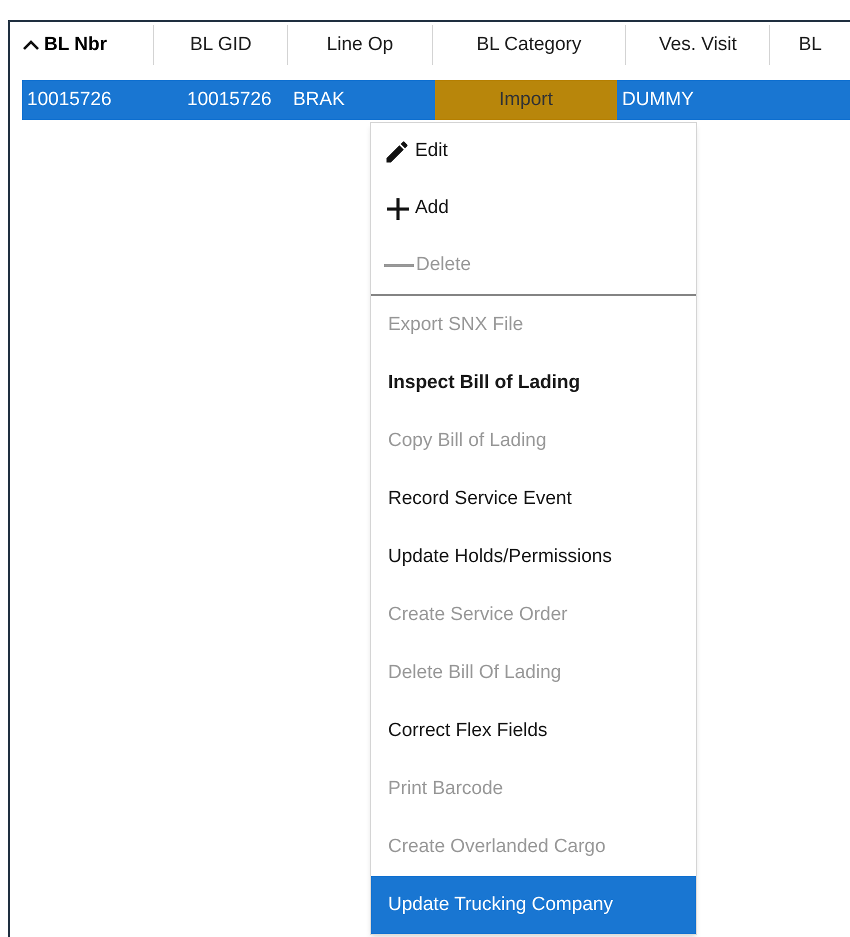 This screenshot has width=850, height=937. What do you see at coordinates (526, 100) in the screenshot?
I see `category-badge: Import` at bounding box center [526, 100].